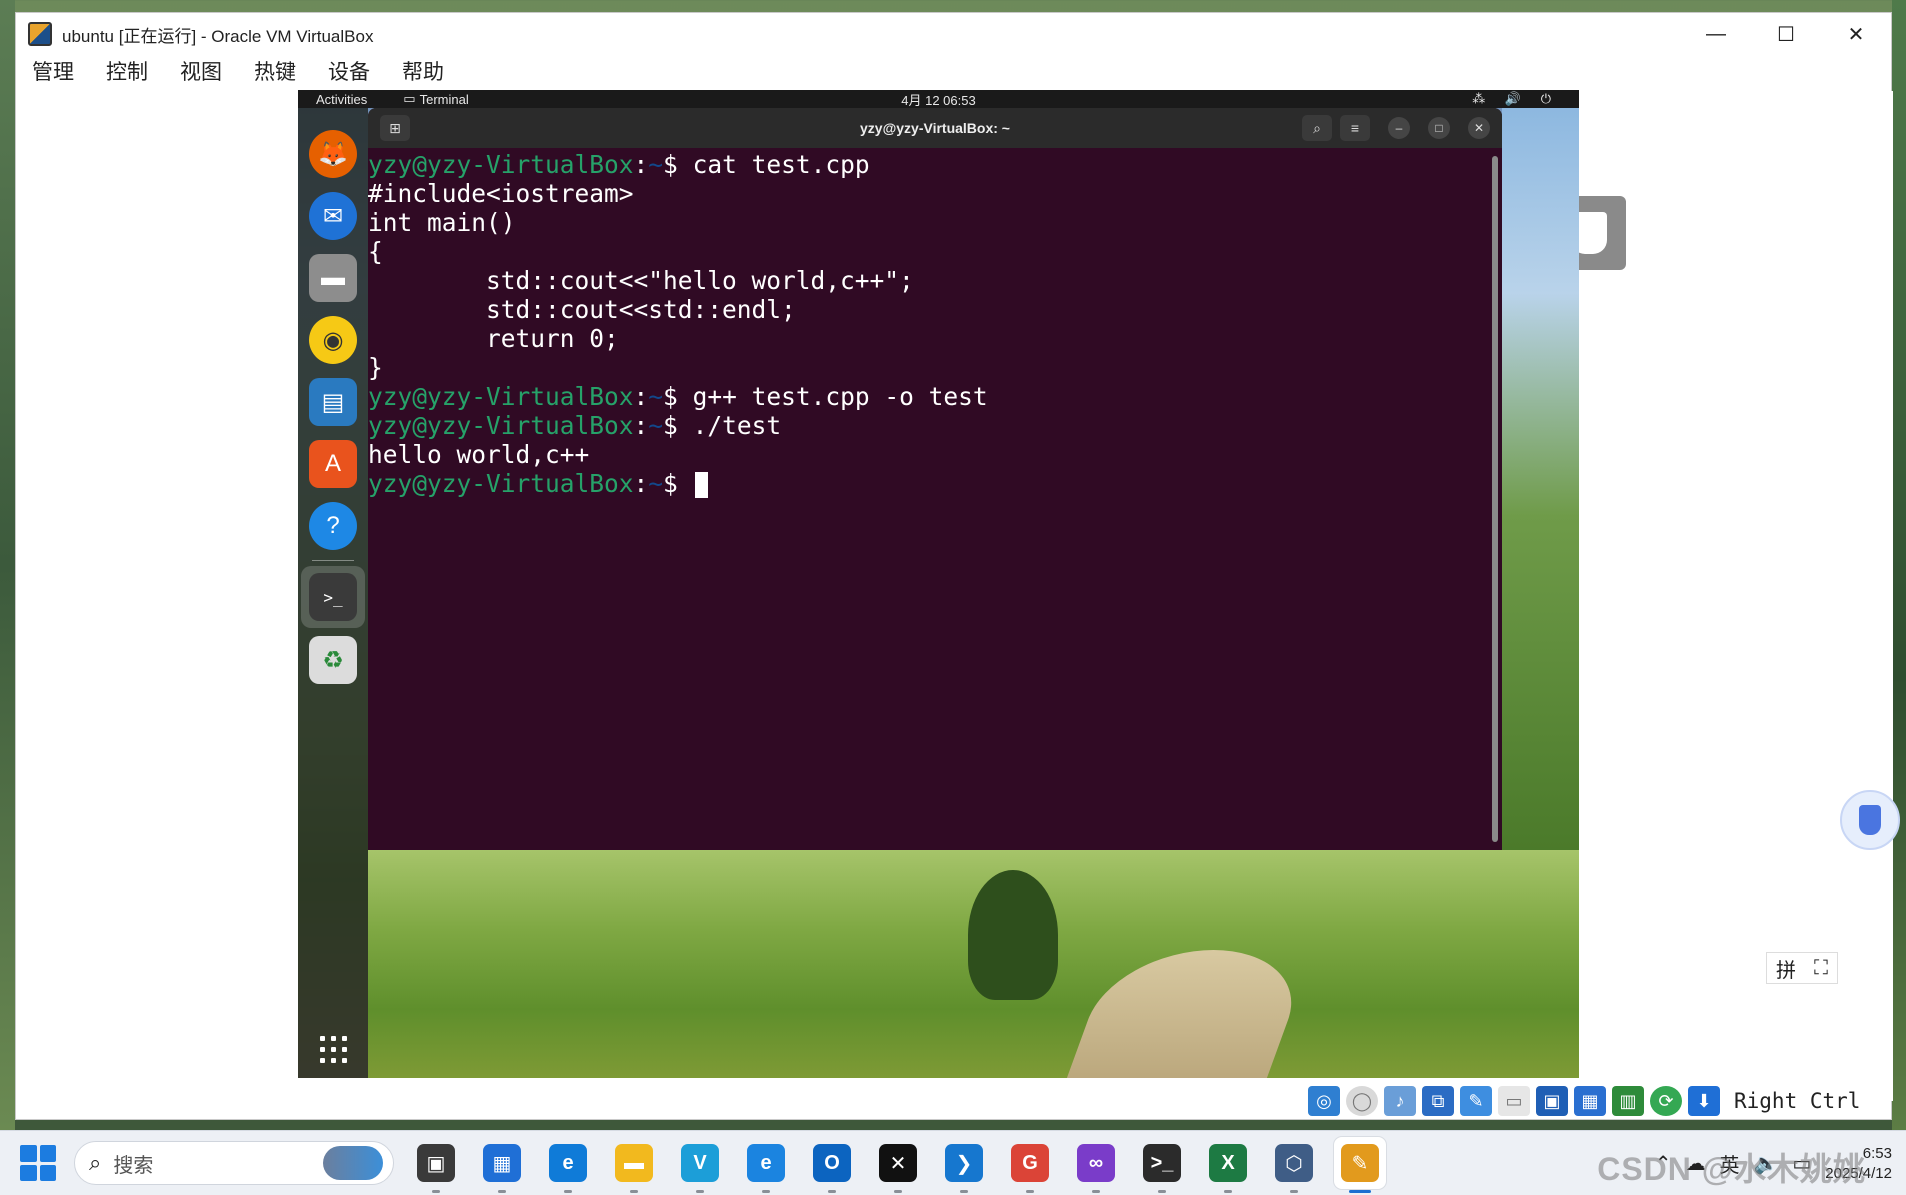  I want to click on firefox-icon: 🦊, so click(333, 154).